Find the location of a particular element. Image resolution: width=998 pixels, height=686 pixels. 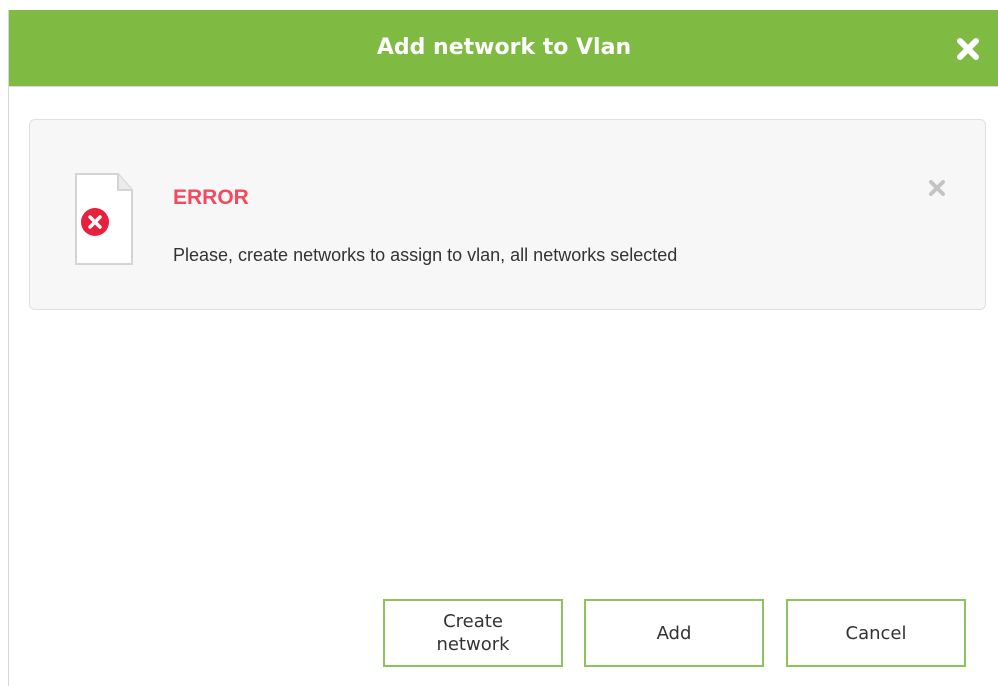

dialog-titlebar: Add network to Vlan is located at coordinates (503, 48).